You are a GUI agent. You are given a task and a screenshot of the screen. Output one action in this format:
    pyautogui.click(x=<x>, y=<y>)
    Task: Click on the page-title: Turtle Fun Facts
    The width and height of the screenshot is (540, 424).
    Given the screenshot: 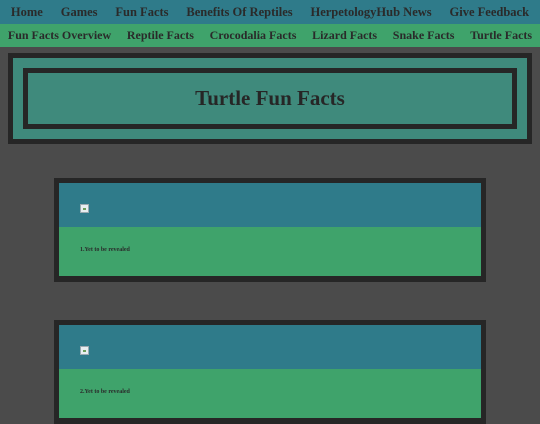 What is the action you would take?
    pyautogui.click(x=270, y=98)
    